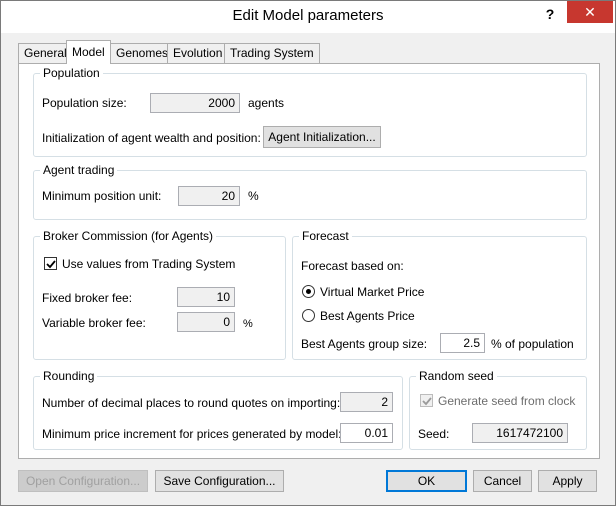  I want to click on best-agents-size-suffix: % of population, so click(532, 344).